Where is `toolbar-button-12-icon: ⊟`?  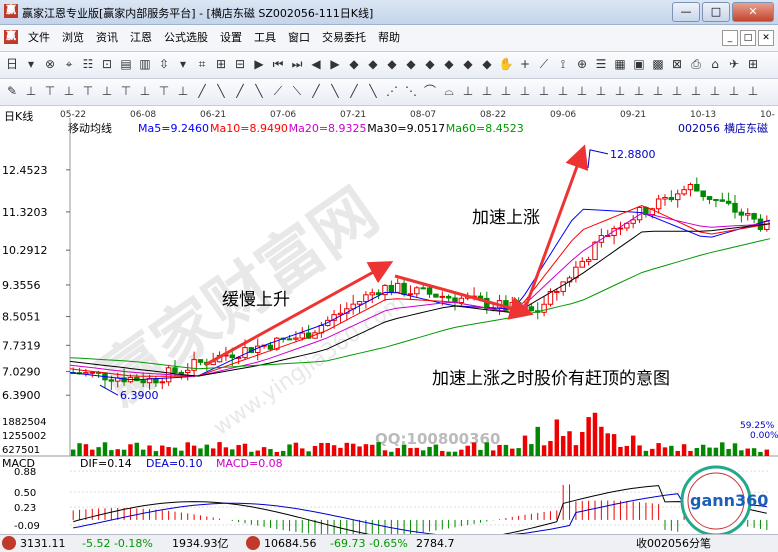 toolbar-button-12-icon: ⊟ is located at coordinates (240, 64).